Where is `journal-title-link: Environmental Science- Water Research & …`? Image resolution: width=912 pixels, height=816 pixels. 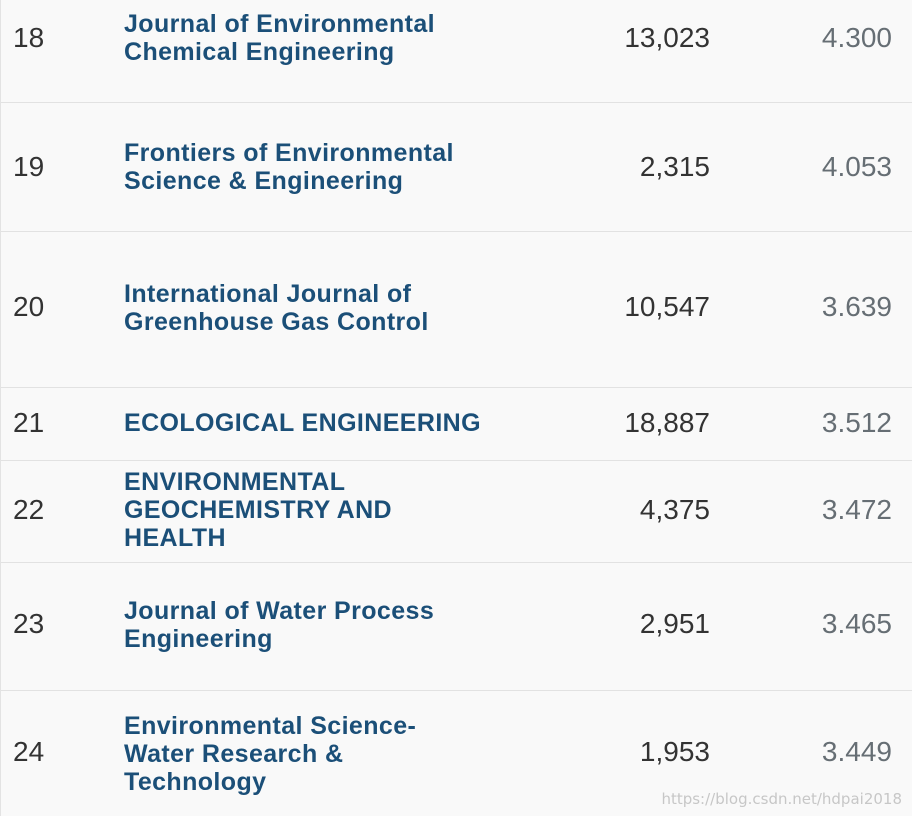 journal-title-link: Environmental Science- Water Research & … is located at coordinates (270, 754).